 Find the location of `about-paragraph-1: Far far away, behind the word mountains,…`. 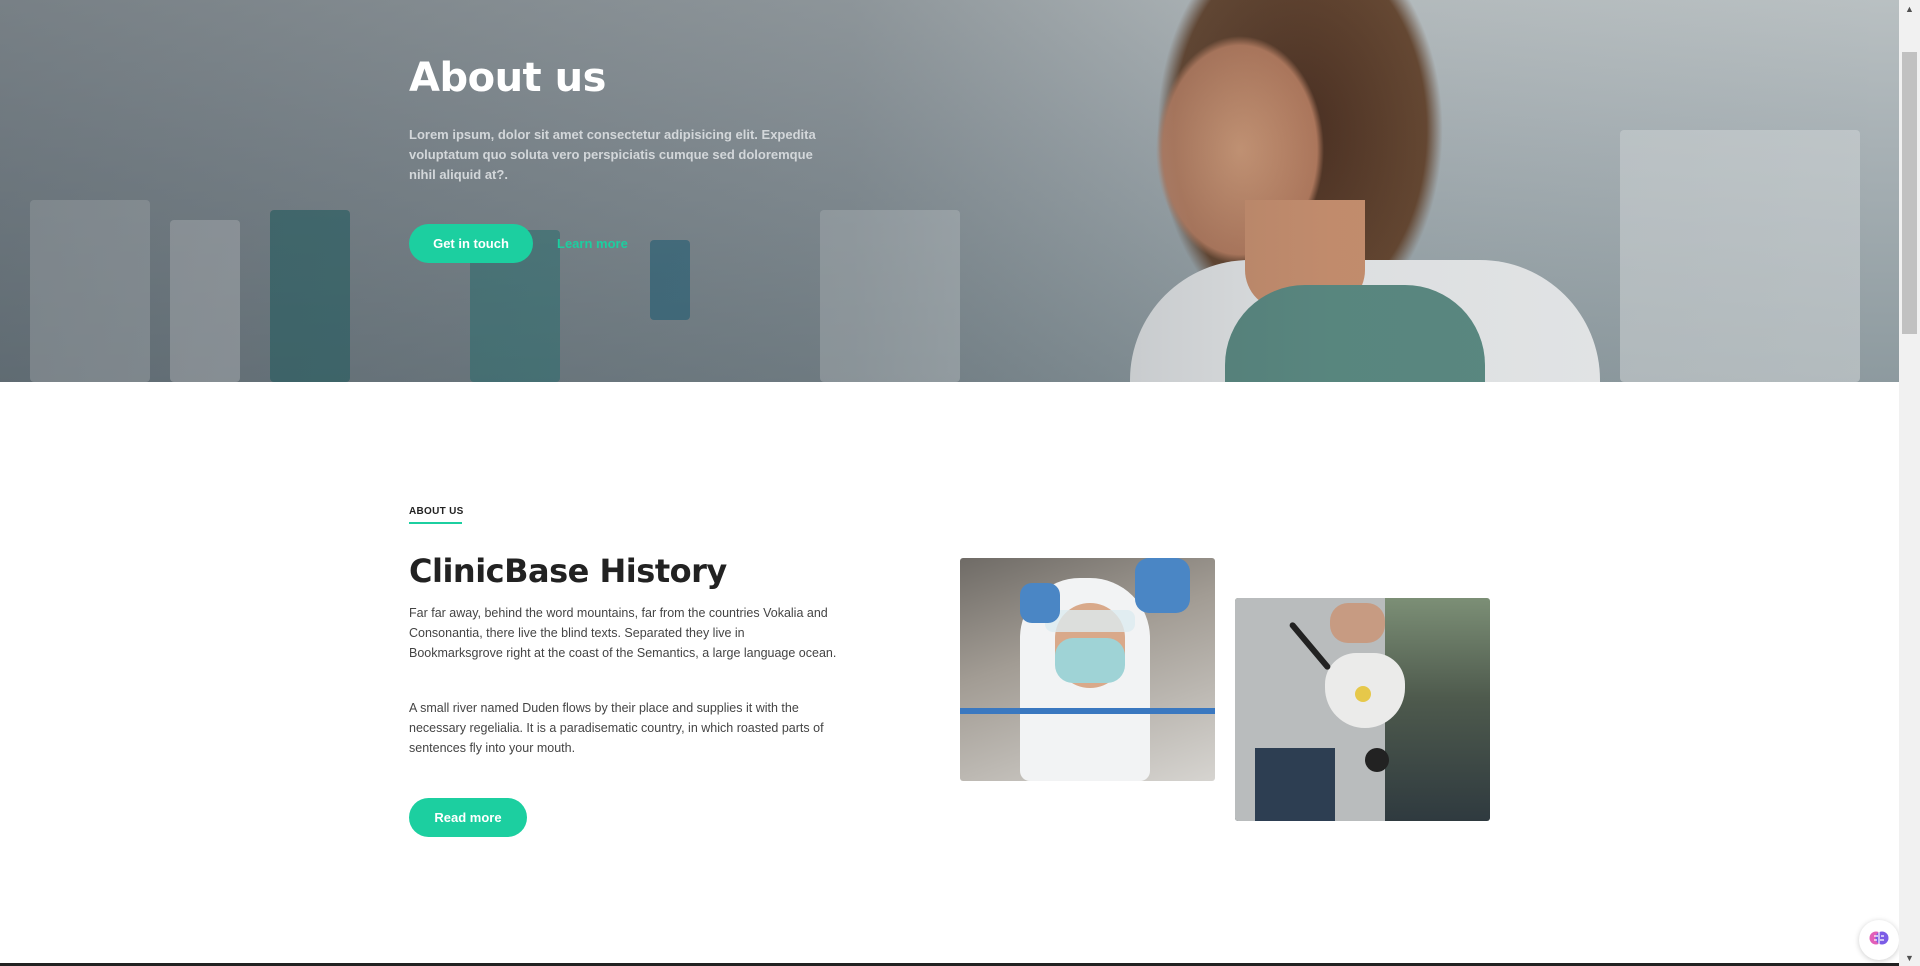

about-paragraph-1: Far far away, behind the word mountains,… is located at coordinates (623, 633).